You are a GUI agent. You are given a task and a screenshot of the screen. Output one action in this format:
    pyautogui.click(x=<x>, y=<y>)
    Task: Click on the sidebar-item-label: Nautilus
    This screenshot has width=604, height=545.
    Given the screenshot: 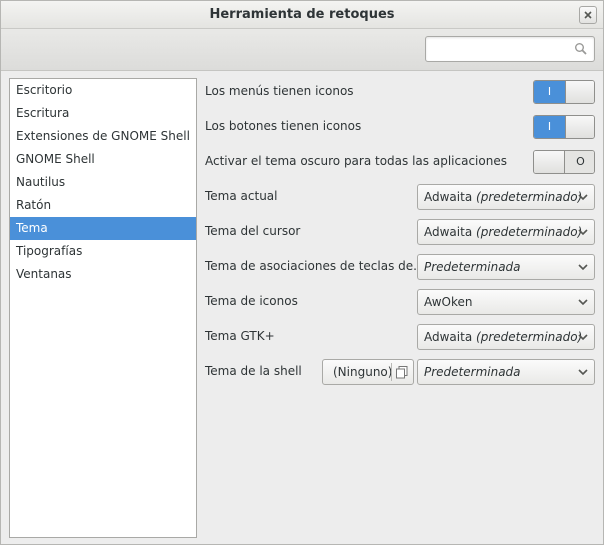 What is the action you would take?
    pyautogui.click(x=41, y=182)
    